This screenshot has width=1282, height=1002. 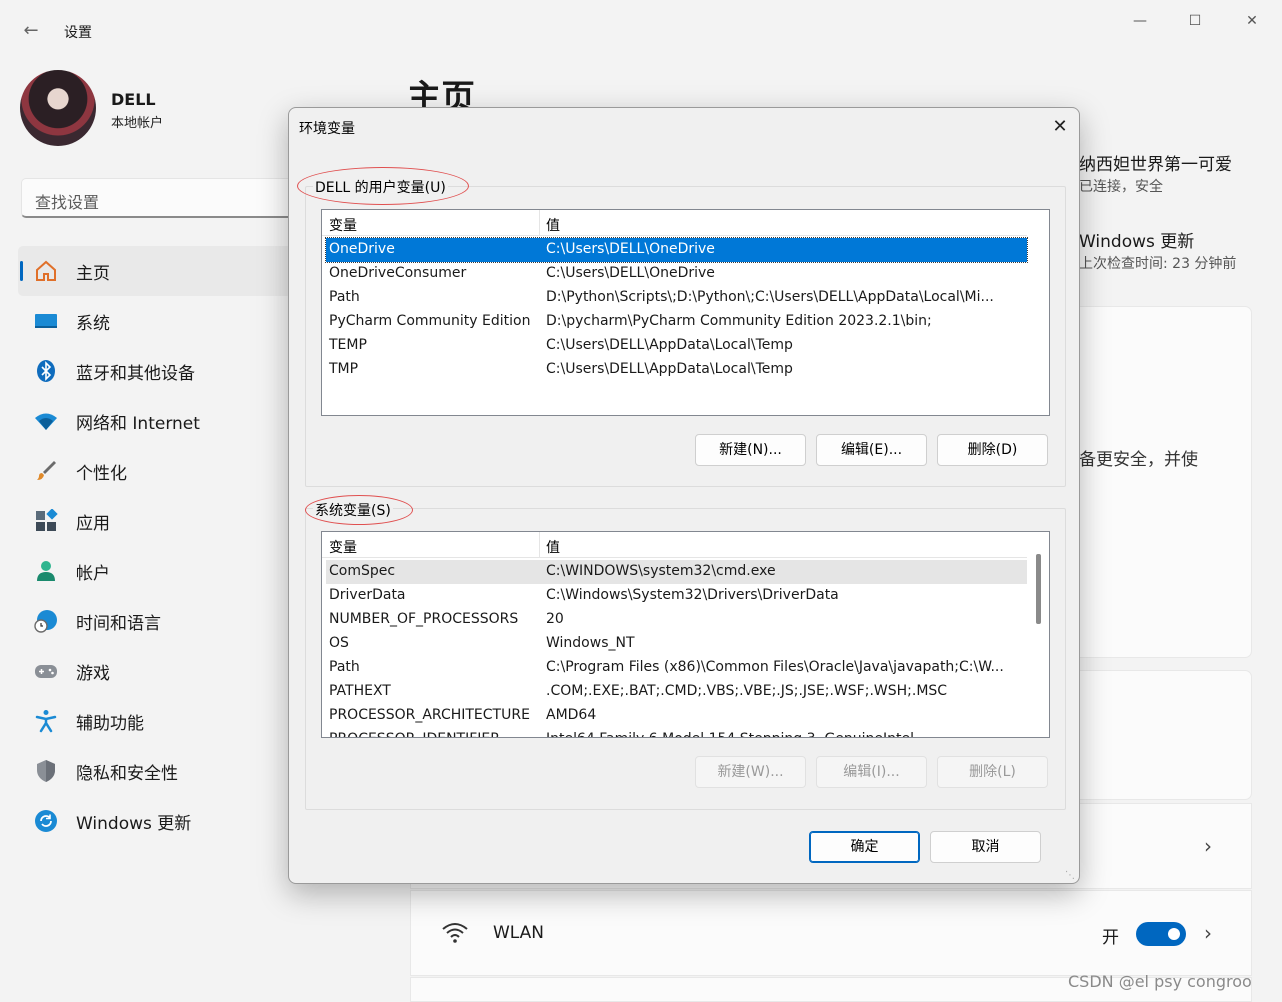 What do you see at coordinates (676, 250) in the screenshot?
I see `table-row: OneDrive C:\Users\DELL\OneDrive` at bounding box center [676, 250].